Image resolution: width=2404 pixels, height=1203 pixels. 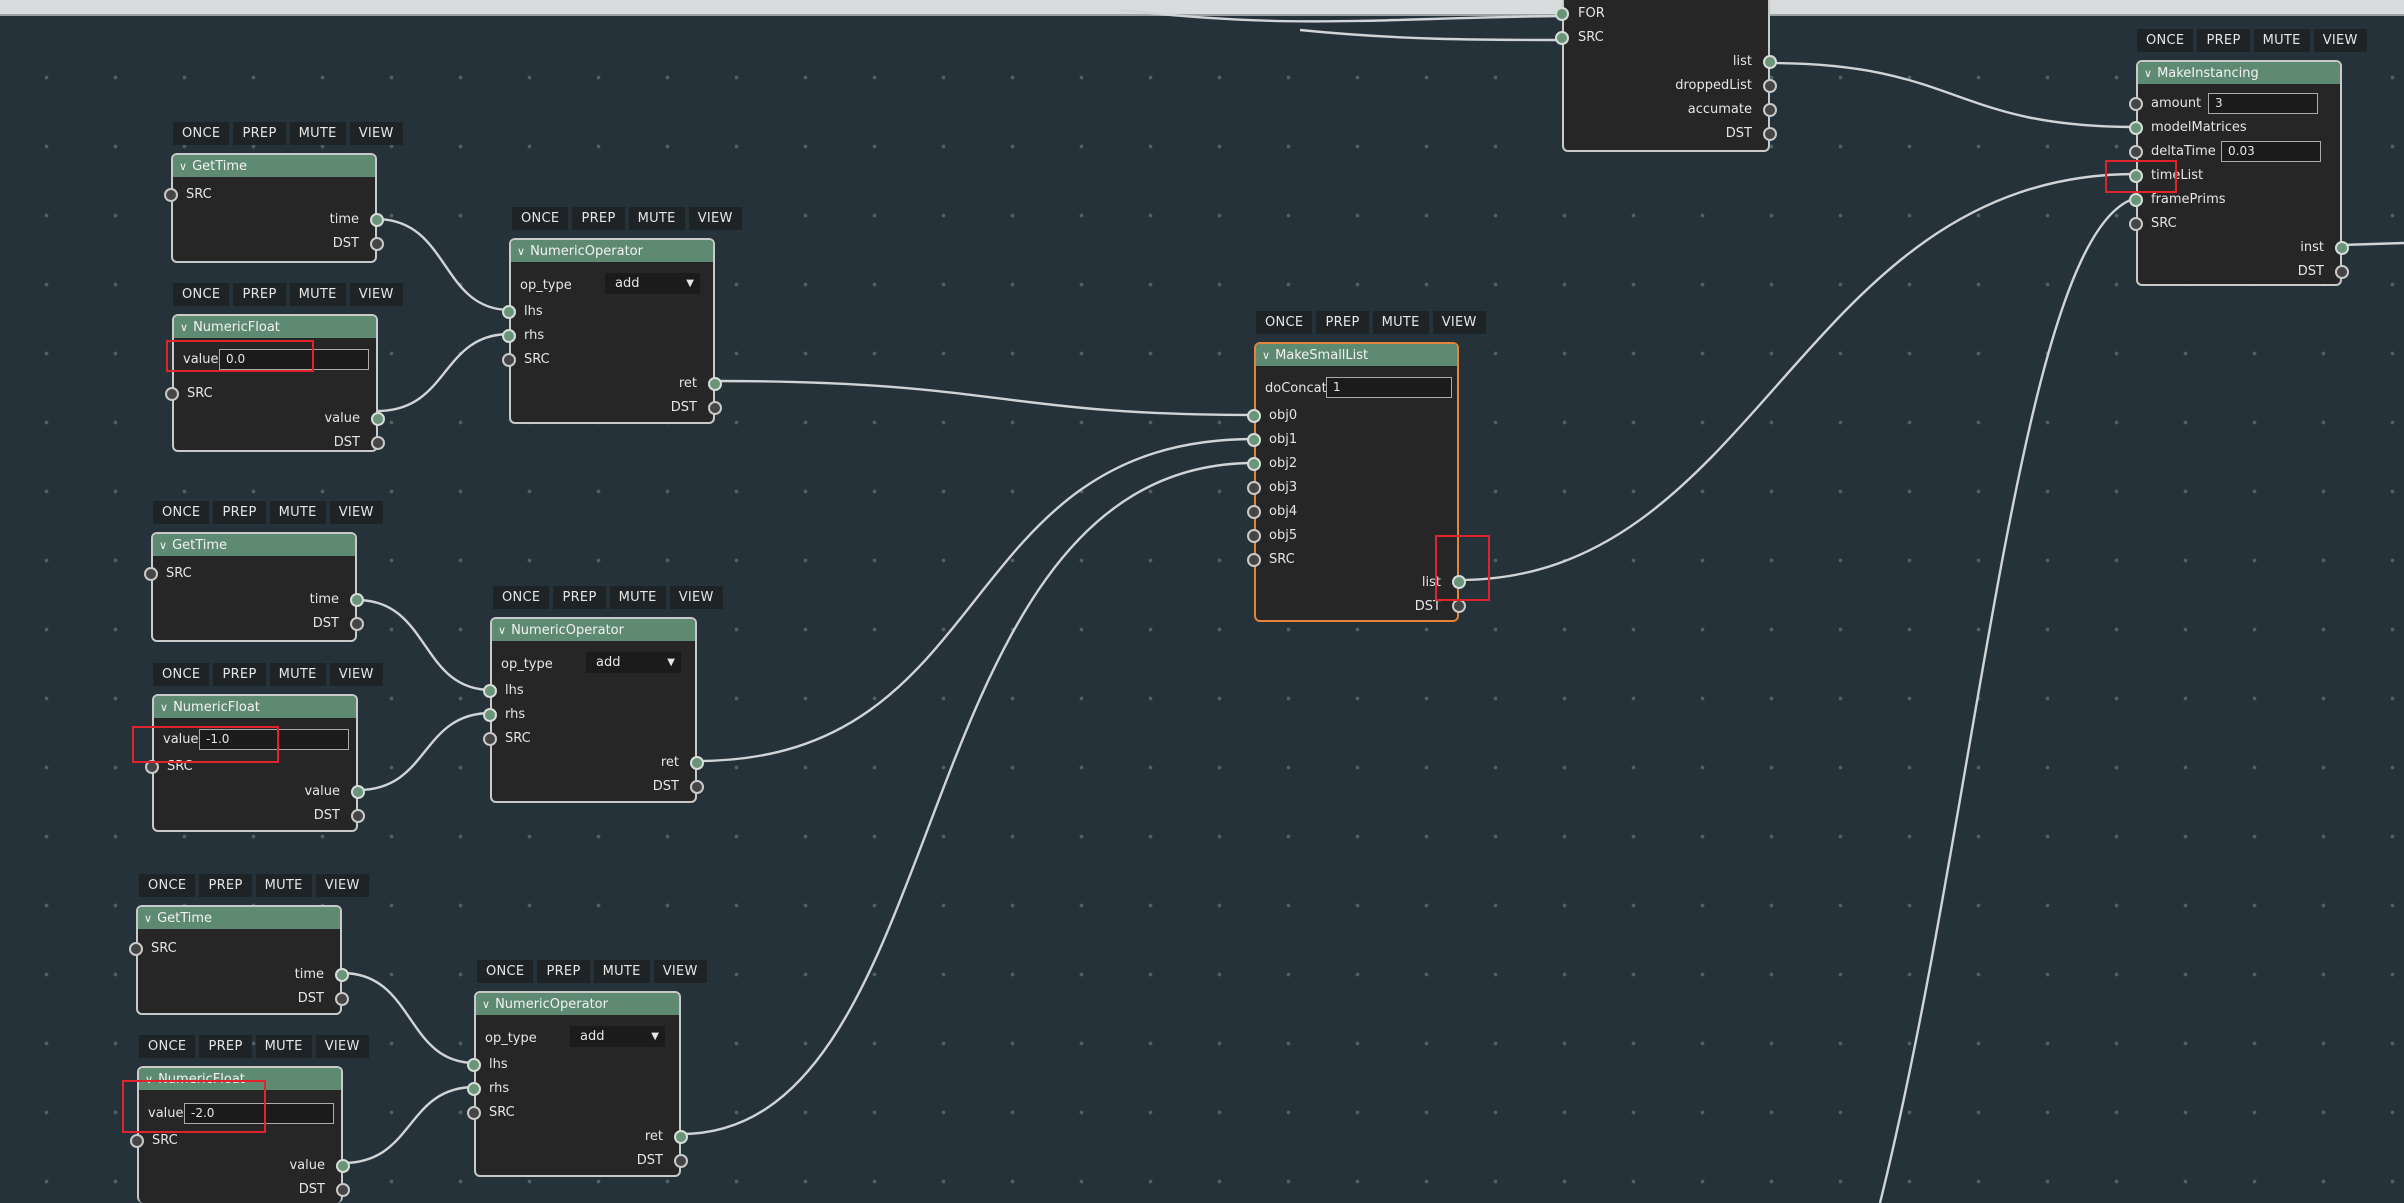 What do you see at coordinates (254, 587) in the screenshot?
I see `gettime-node-2: ∨ GetTime SRC time DST` at bounding box center [254, 587].